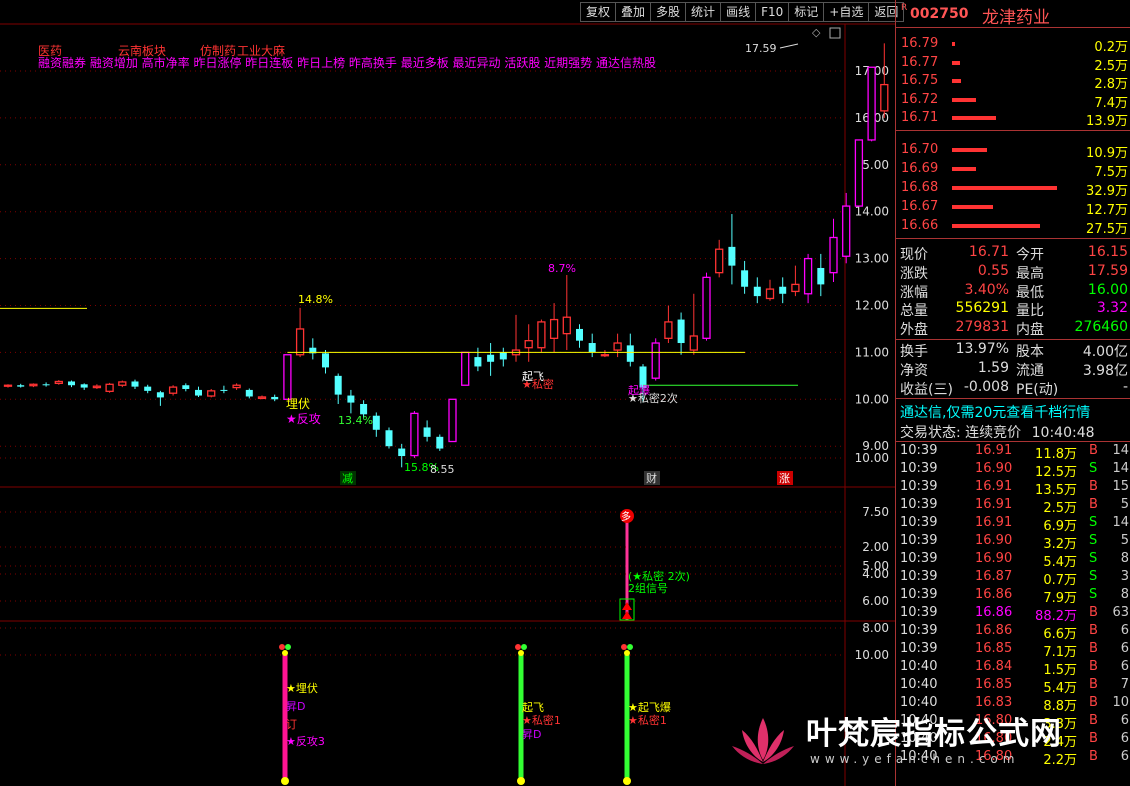 The image size is (1130, 786). What do you see at coordinates (598, 12) in the screenshot?
I see `toolbar-item-0: 复权` at bounding box center [598, 12].